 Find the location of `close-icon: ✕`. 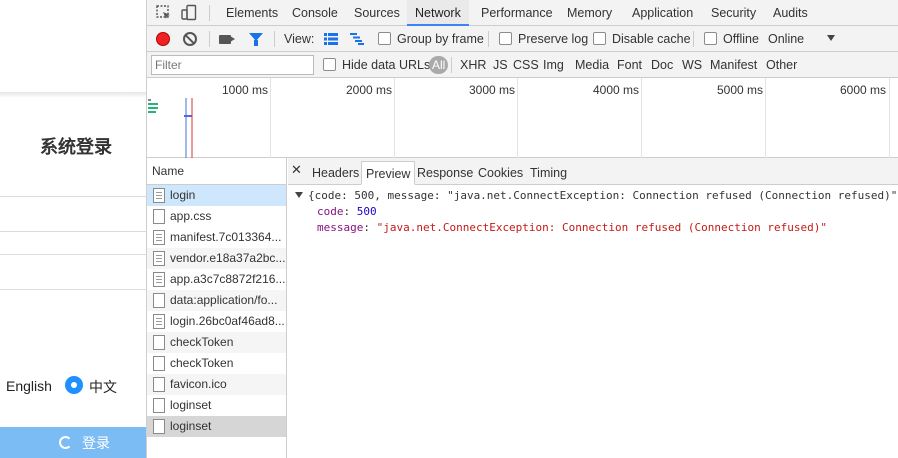

close-icon: ✕ is located at coordinates (296, 170).